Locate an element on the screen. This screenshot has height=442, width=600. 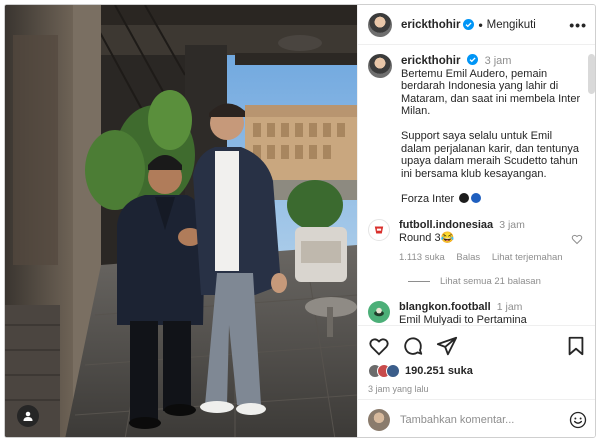
blangkon-logo-icon is located at coordinates (379, 312).